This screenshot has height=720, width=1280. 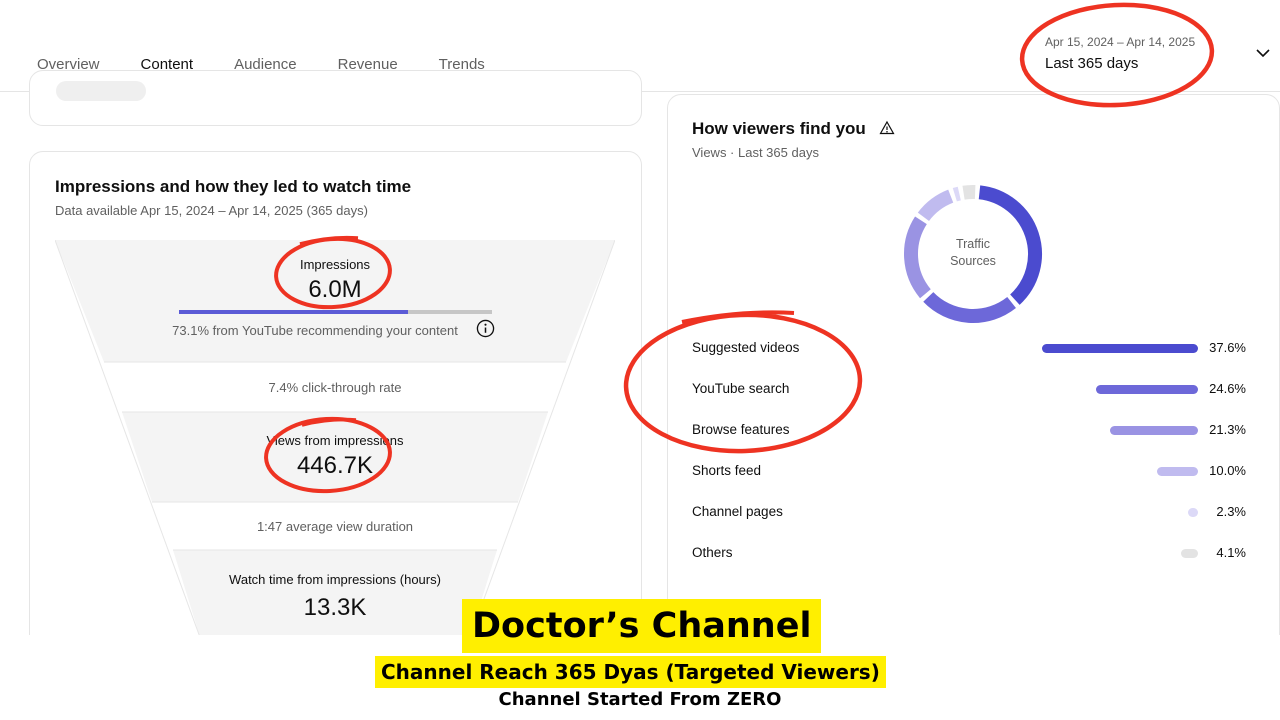 What do you see at coordinates (972, 431) in the screenshot?
I see `traffic-source-row: Browse features 21.3%` at bounding box center [972, 431].